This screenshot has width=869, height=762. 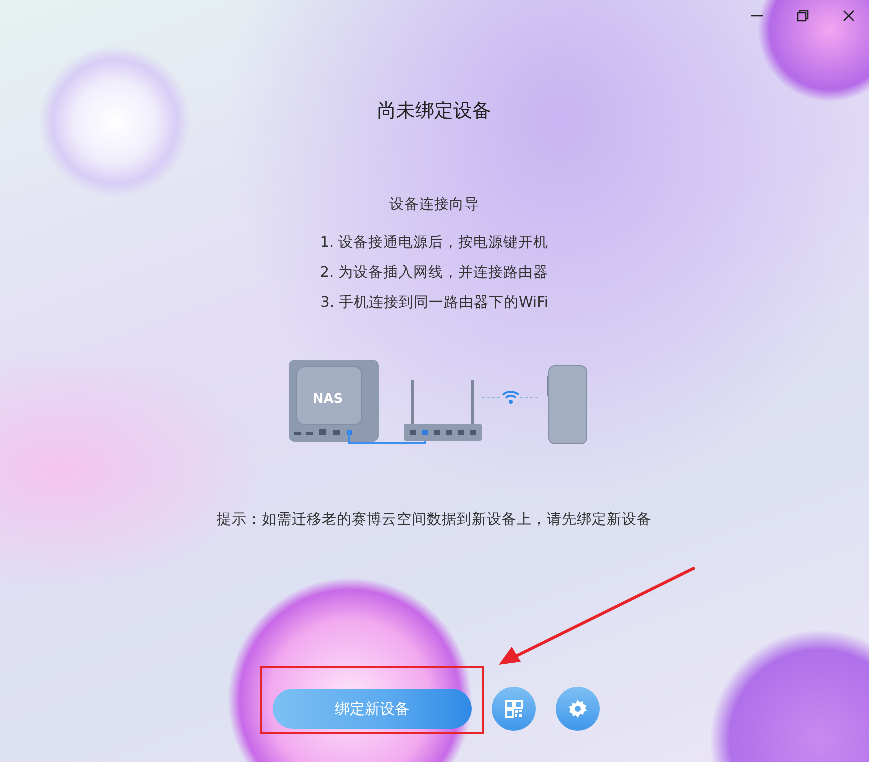 What do you see at coordinates (327, 399) in the screenshot?
I see `device-label: NAS` at bounding box center [327, 399].